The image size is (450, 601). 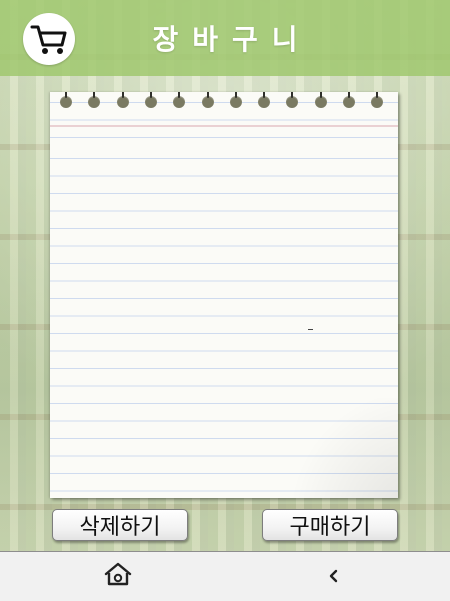 I want to click on spiral-rings, so click(x=225, y=103).